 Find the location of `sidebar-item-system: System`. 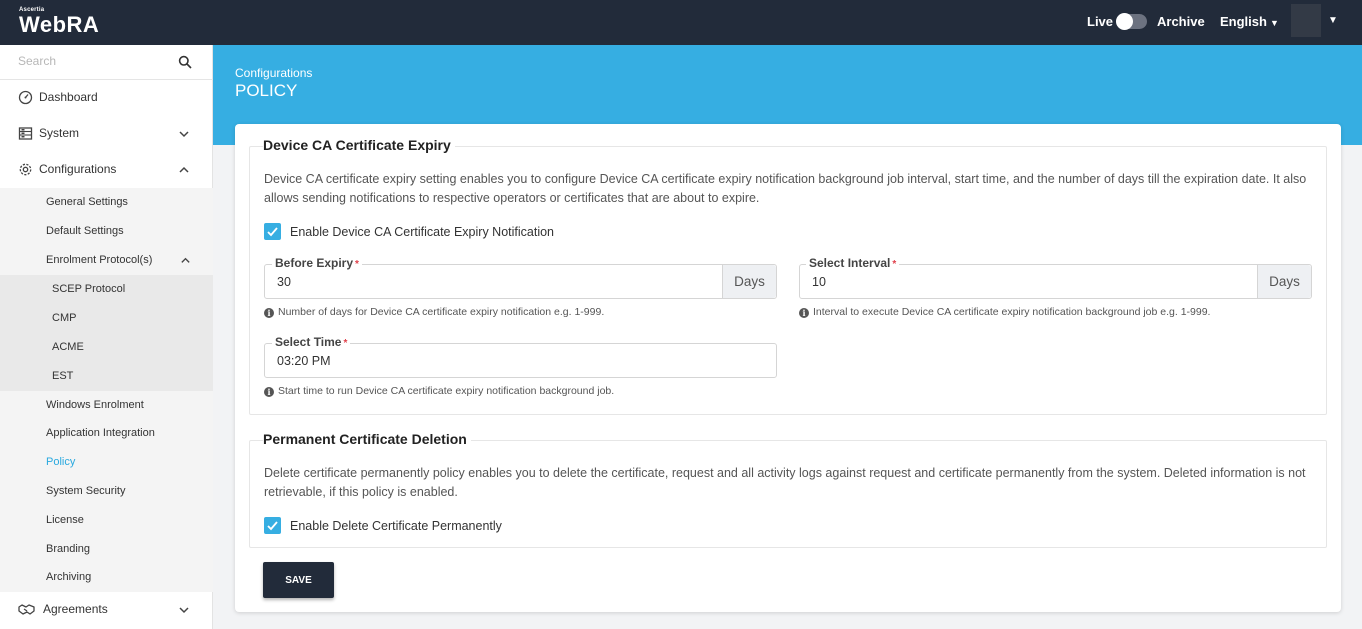

sidebar-item-system: System is located at coordinates (106, 134).